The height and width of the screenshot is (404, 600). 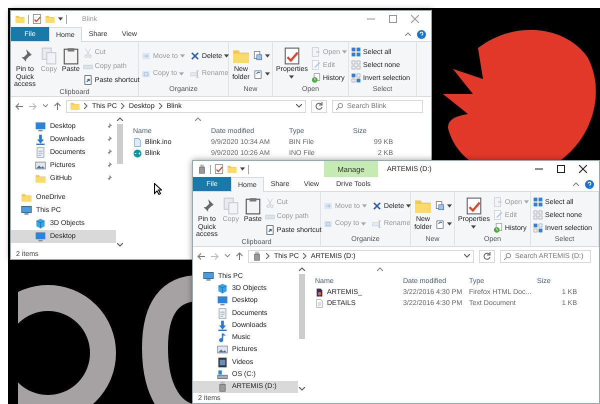 I want to click on easy-access-icon, so click(x=440, y=223).